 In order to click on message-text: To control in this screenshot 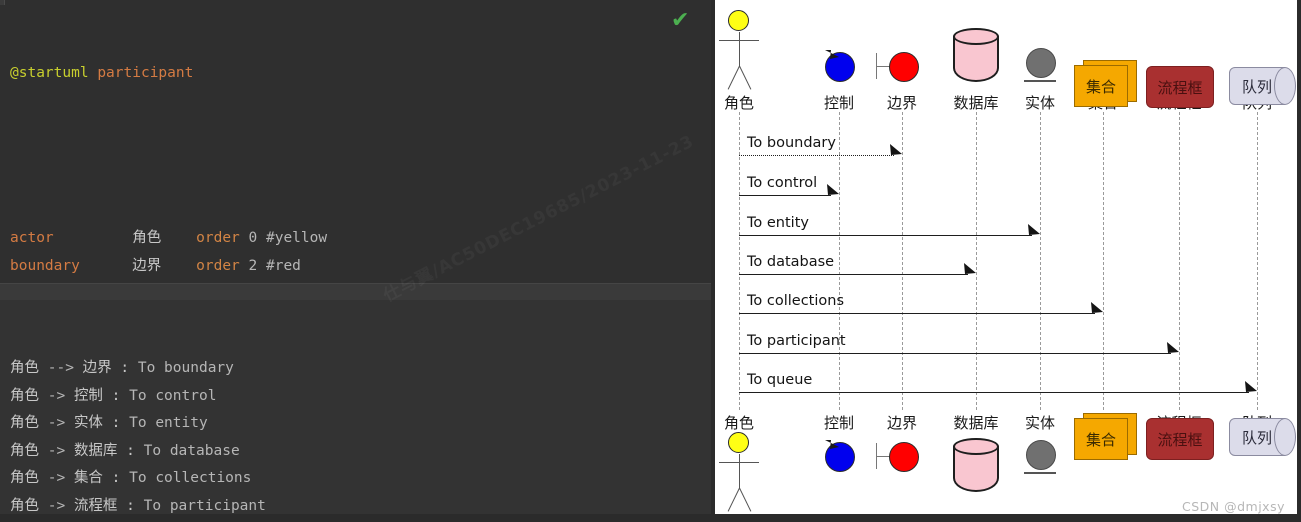, I will do `click(173, 395)`.